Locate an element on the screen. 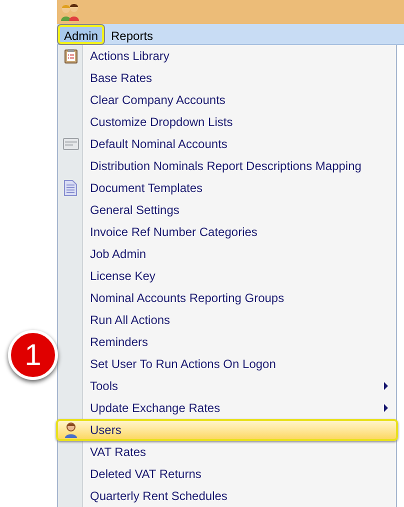 Image resolution: width=404 pixels, height=507 pixels. menu-item: Base Rates is located at coordinates (227, 78).